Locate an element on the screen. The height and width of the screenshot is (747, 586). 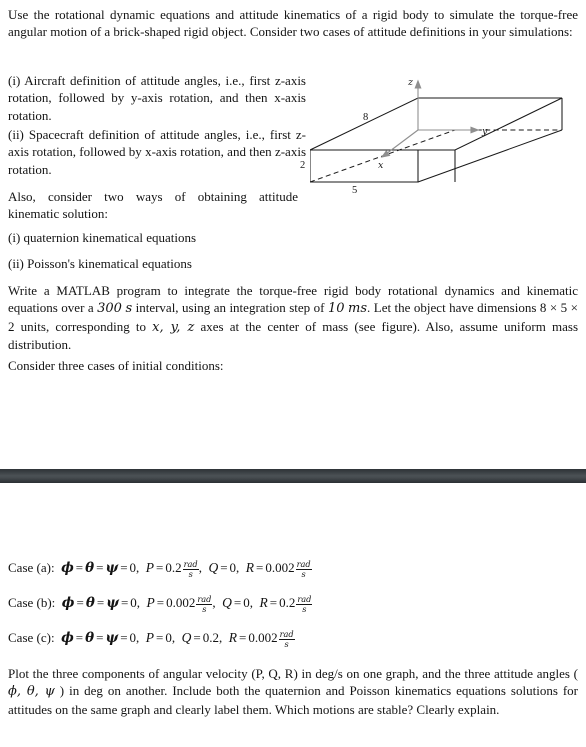
case-b-Q-symbol: Q is located at coordinates (227, 602).